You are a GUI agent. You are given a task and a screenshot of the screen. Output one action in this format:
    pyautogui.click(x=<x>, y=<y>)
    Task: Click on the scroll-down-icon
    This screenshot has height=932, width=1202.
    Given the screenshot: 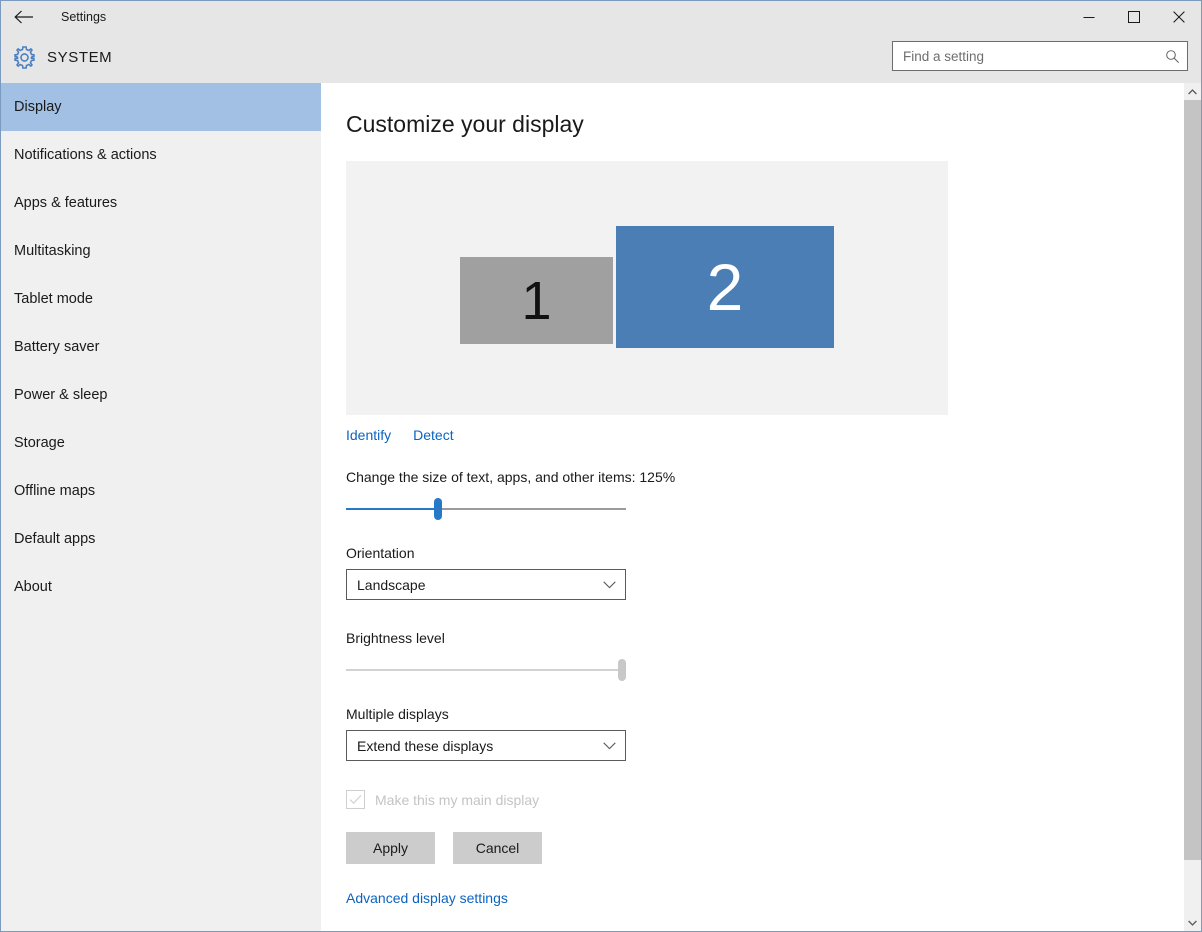 What is the action you would take?
    pyautogui.click(x=1192, y=922)
    